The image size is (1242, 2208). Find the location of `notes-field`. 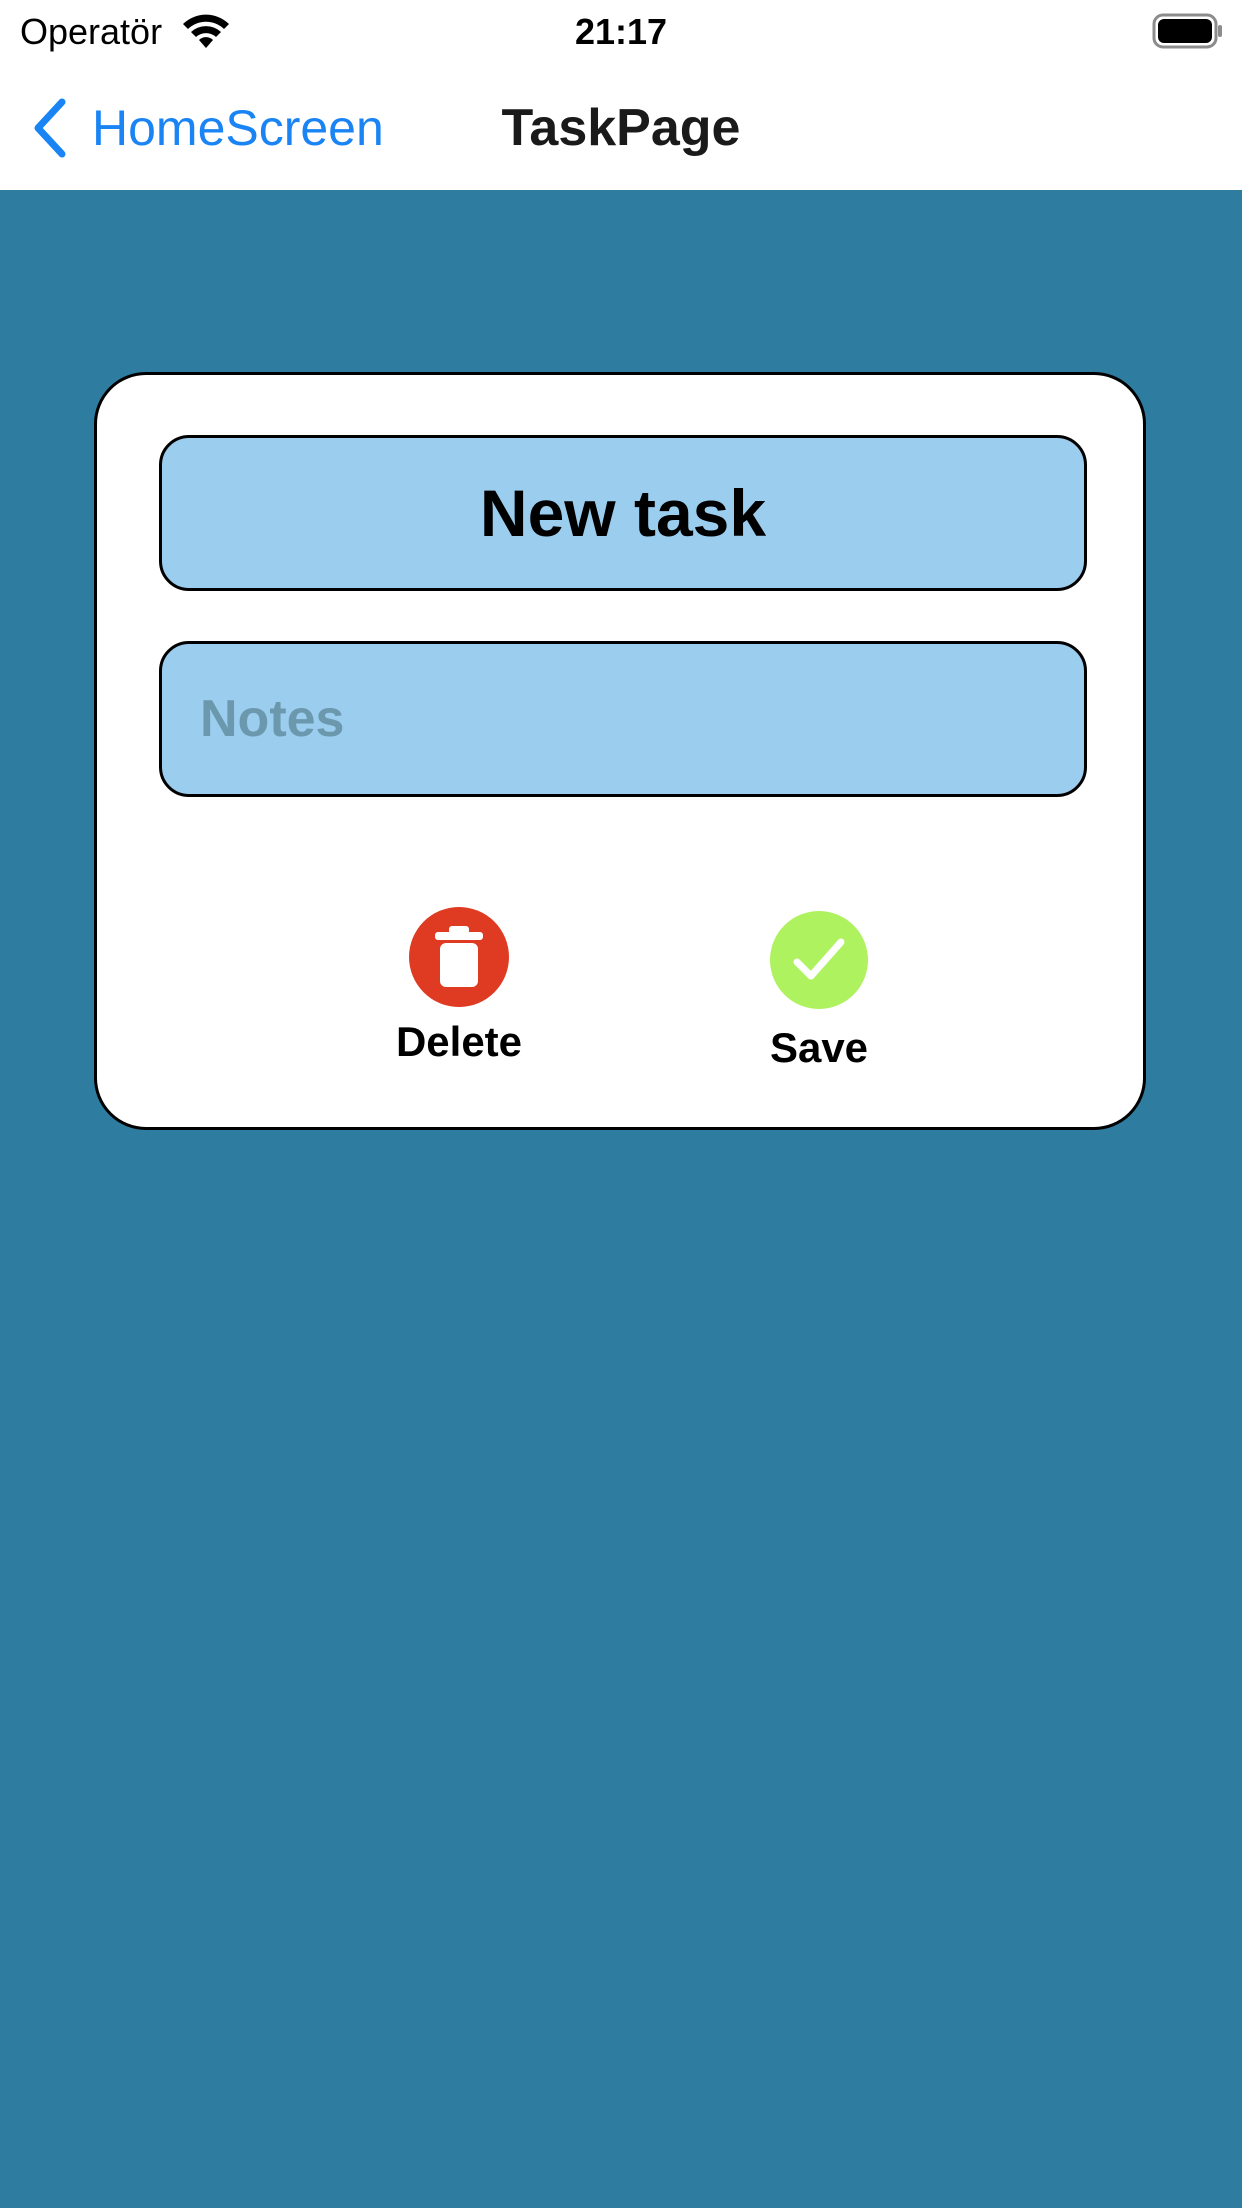

notes-field is located at coordinates (623, 719).